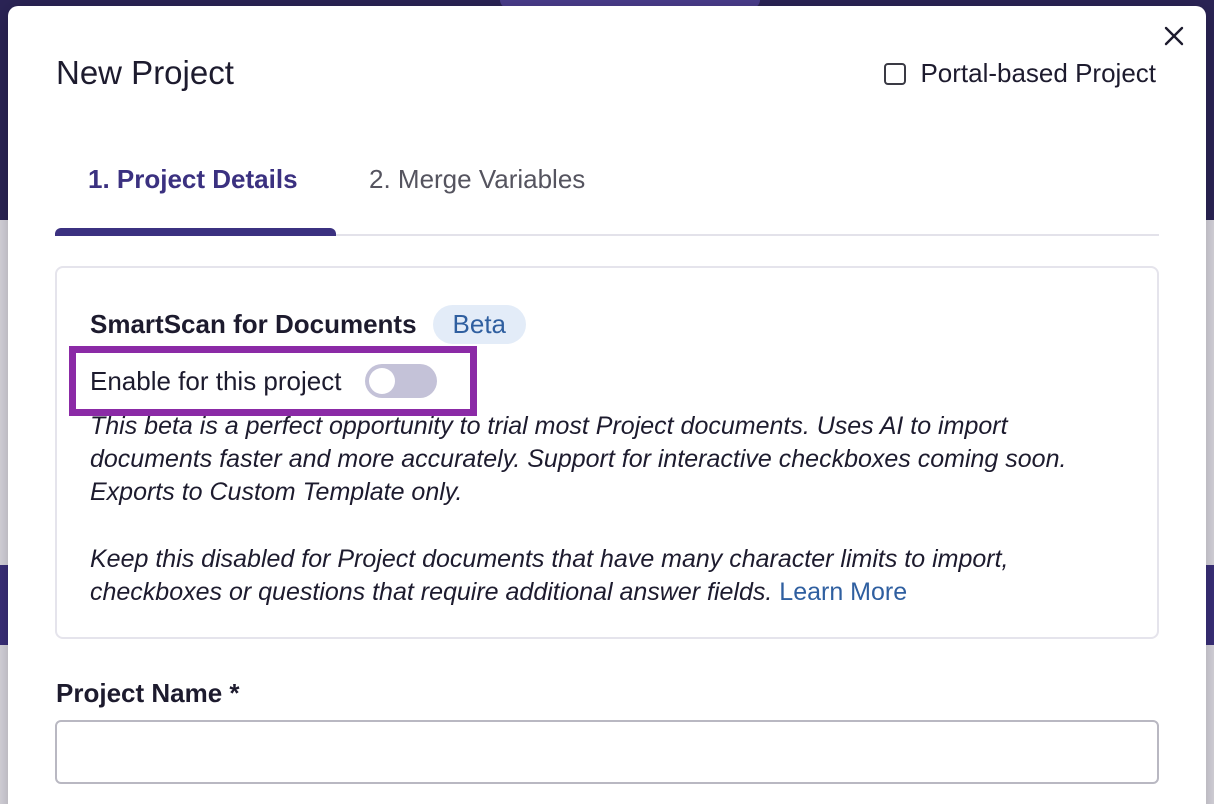  I want to click on close-button, so click(1174, 36).